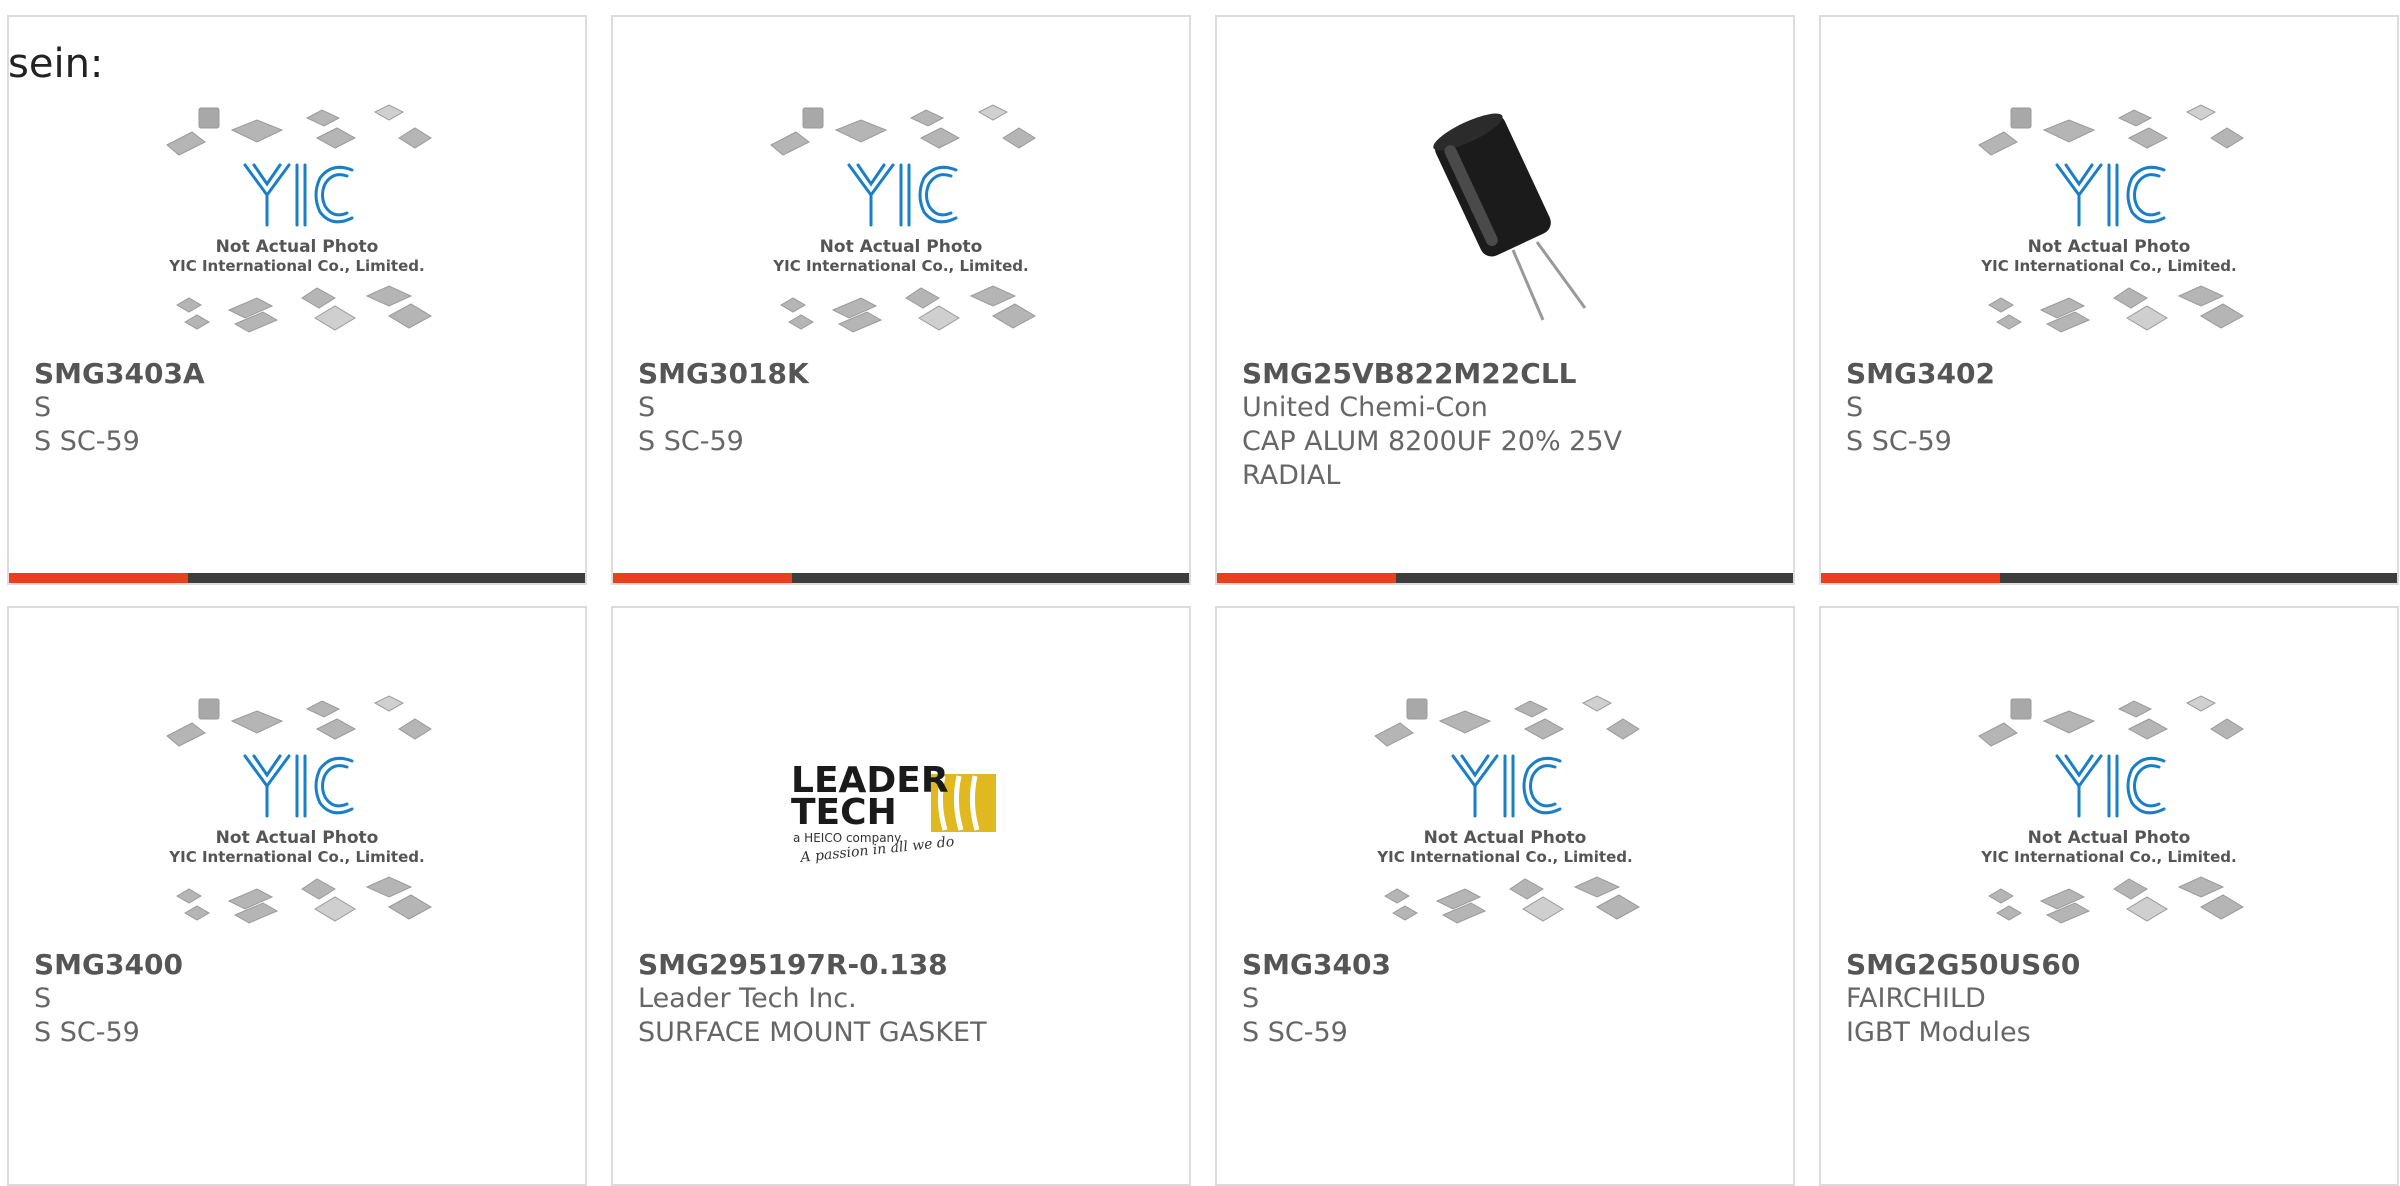  What do you see at coordinates (299, 408) in the screenshot?
I see `product-info: SMG3403A S S SC-59` at bounding box center [299, 408].